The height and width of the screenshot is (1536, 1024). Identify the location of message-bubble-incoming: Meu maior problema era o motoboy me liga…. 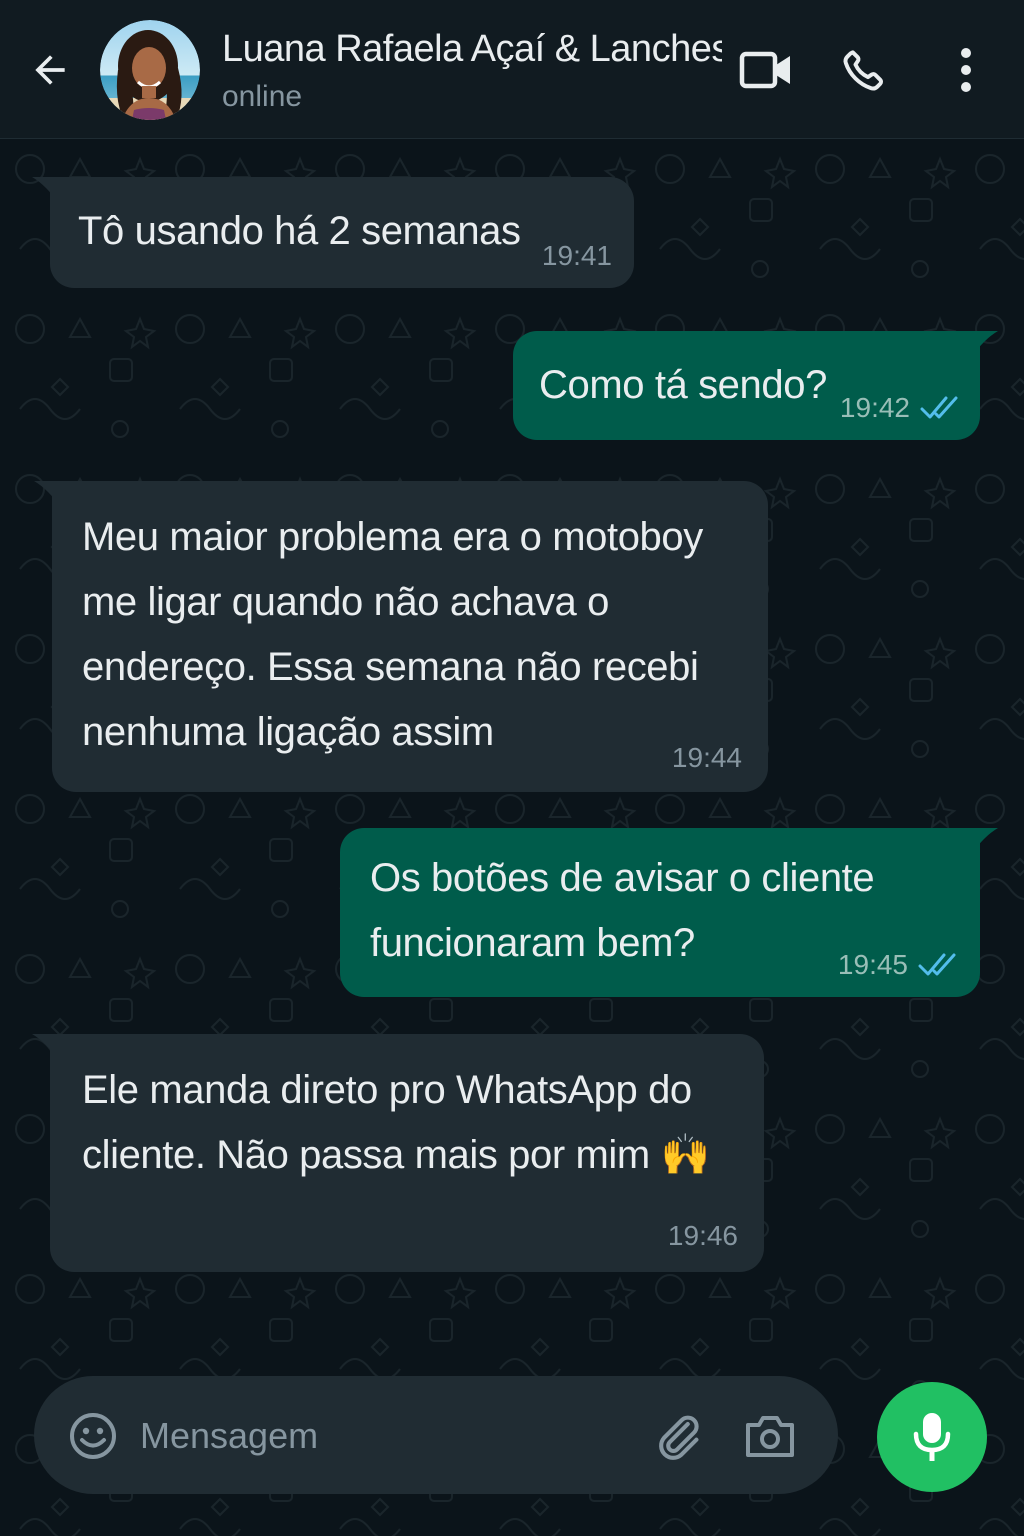
(401, 636).